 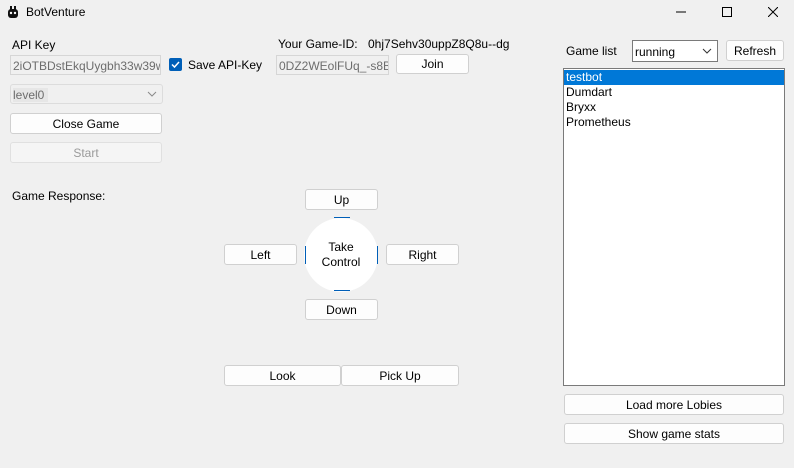 What do you see at coordinates (85, 65) in the screenshot?
I see `api-key-field: 2iOTBDstEkqUygbh33w39w` at bounding box center [85, 65].